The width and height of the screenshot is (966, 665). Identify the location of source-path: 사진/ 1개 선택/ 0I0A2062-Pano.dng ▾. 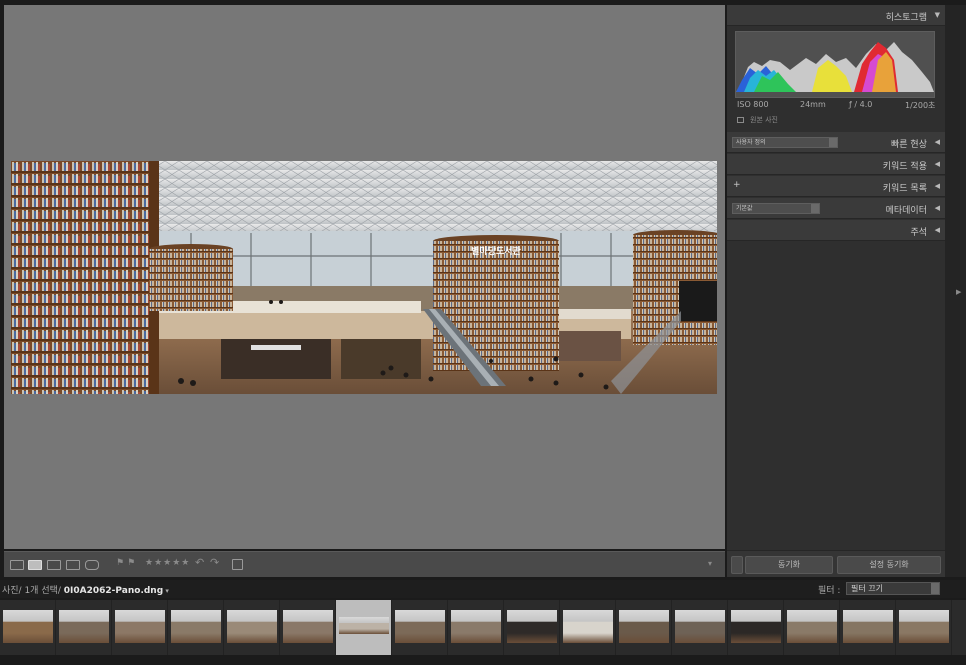
(85, 589).